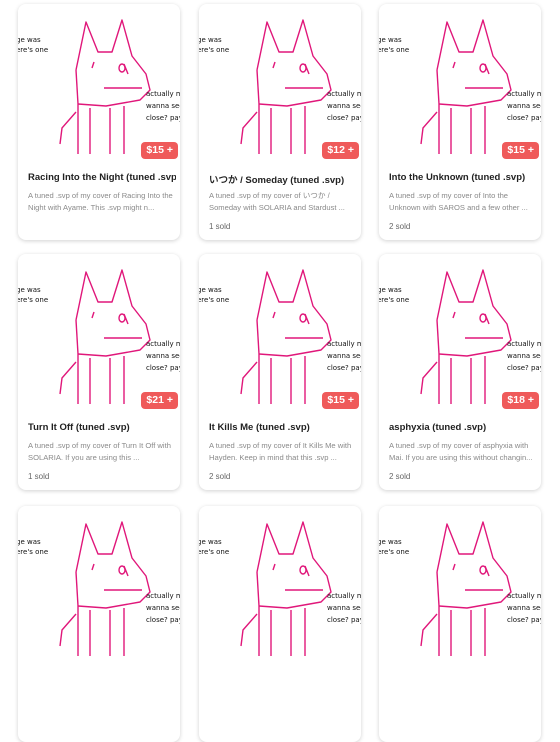 This screenshot has width=560, height=742. Describe the element at coordinates (283, 179) in the screenshot. I see `product-title: いつか / Someday (tuned .svp)` at that location.